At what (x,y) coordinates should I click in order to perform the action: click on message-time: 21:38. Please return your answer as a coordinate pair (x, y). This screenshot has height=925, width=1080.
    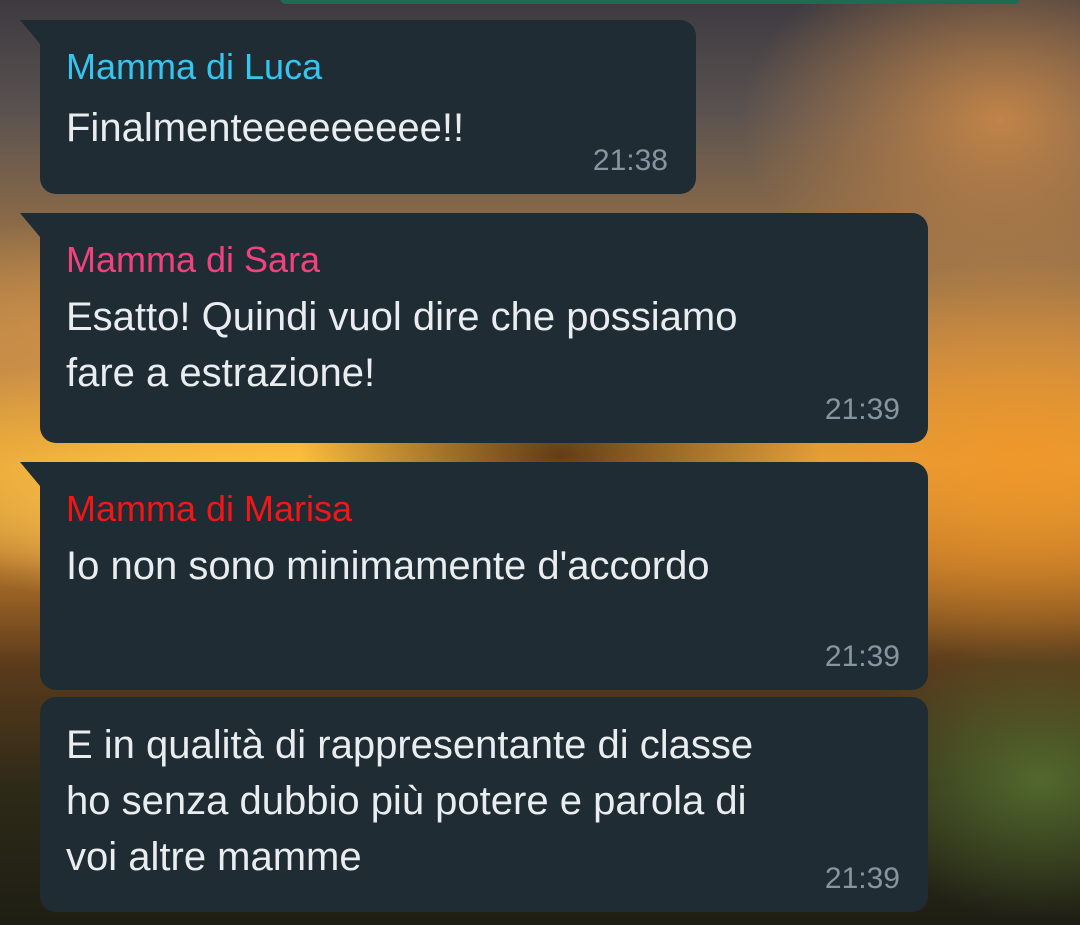
    Looking at the image, I should click on (630, 160).